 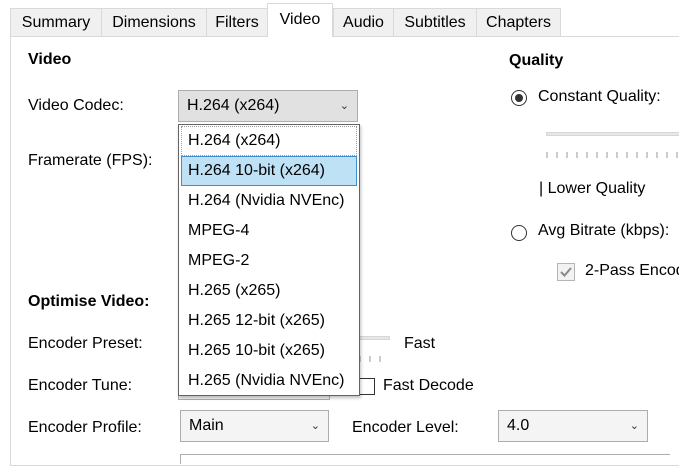 I want to click on lower-quality-label: | Lower Quality, so click(x=592, y=188).